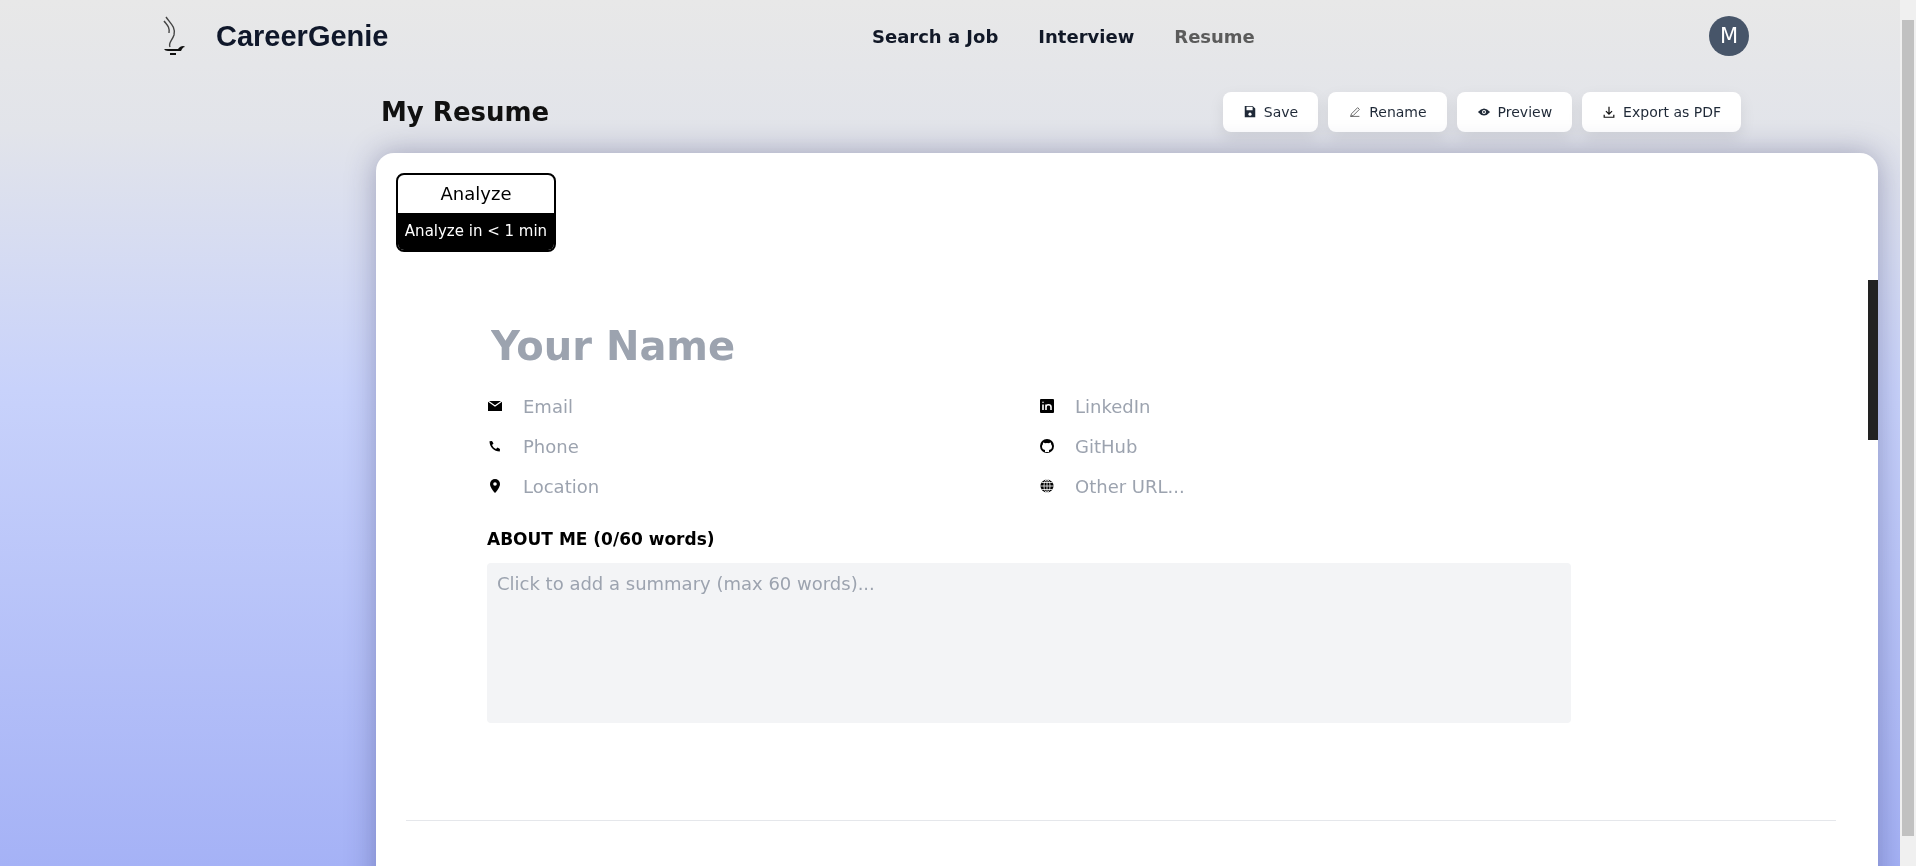 The width and height of the screenshot is (1916, 866). Describe the element at coordinates (1214, 36) in the screenshot. I see `nav-link: Resume` at that location.